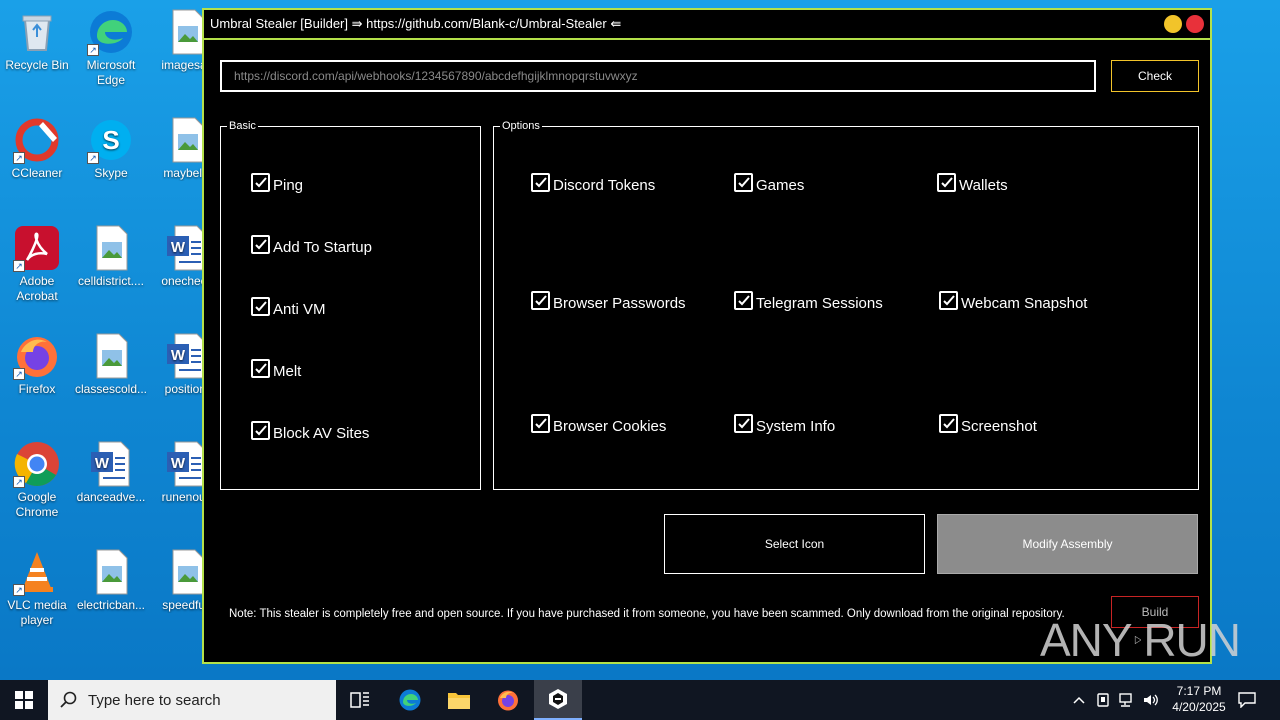 This screenshot has width=1280, height=720. What do you see at coordinates (37, 148) in the screenshot?
I see `desktop-icon-ccleaner: ↗ CCleaner` at bounding box center [37, 148].